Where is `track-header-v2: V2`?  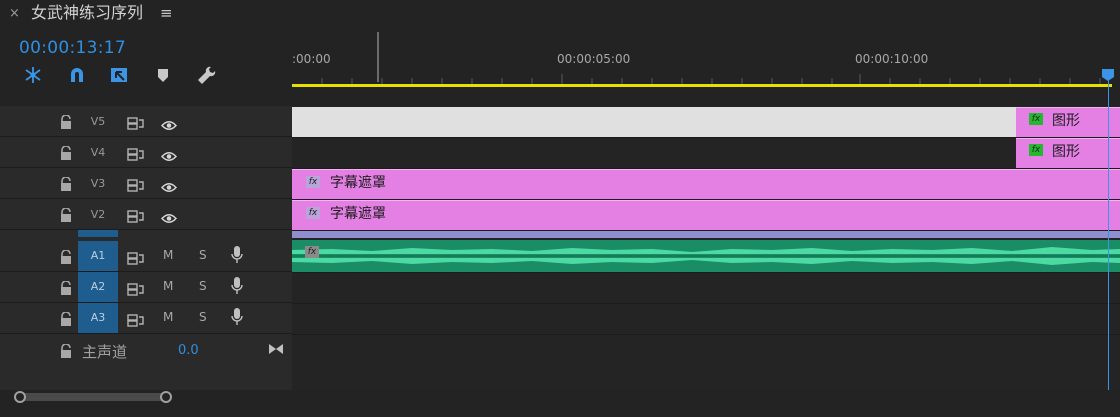 track-header-v2: V2 is located at coordinates (146, 214).